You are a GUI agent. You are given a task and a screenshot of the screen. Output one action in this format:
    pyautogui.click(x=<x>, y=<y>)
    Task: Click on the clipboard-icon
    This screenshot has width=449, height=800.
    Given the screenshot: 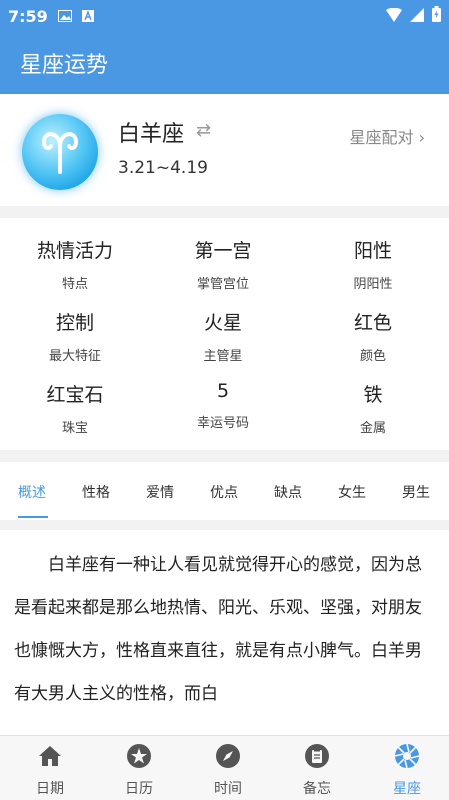 What is the action you would take?
    pyautogui.click(x=317, y=756)
    